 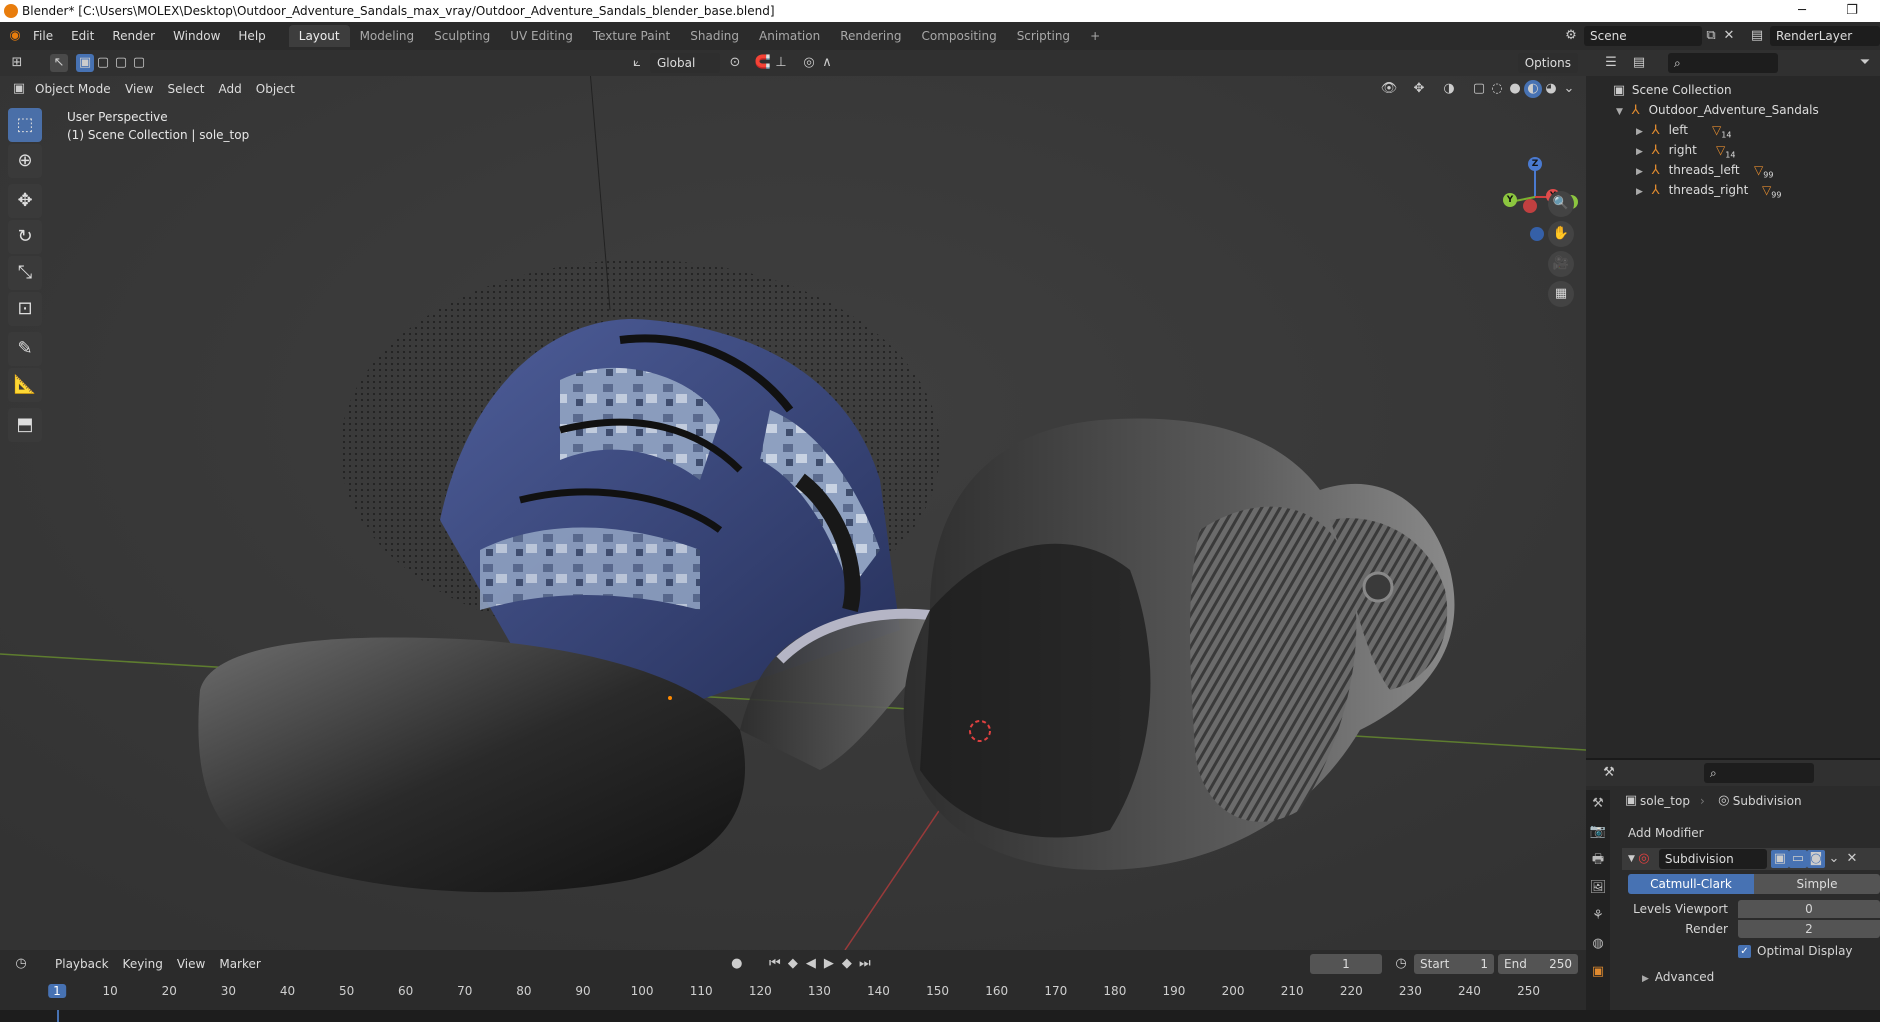 What do you see at coordinates (196, 36) in the screenshot?
I see `menu-window: Window` at bounding box center [196, 36].